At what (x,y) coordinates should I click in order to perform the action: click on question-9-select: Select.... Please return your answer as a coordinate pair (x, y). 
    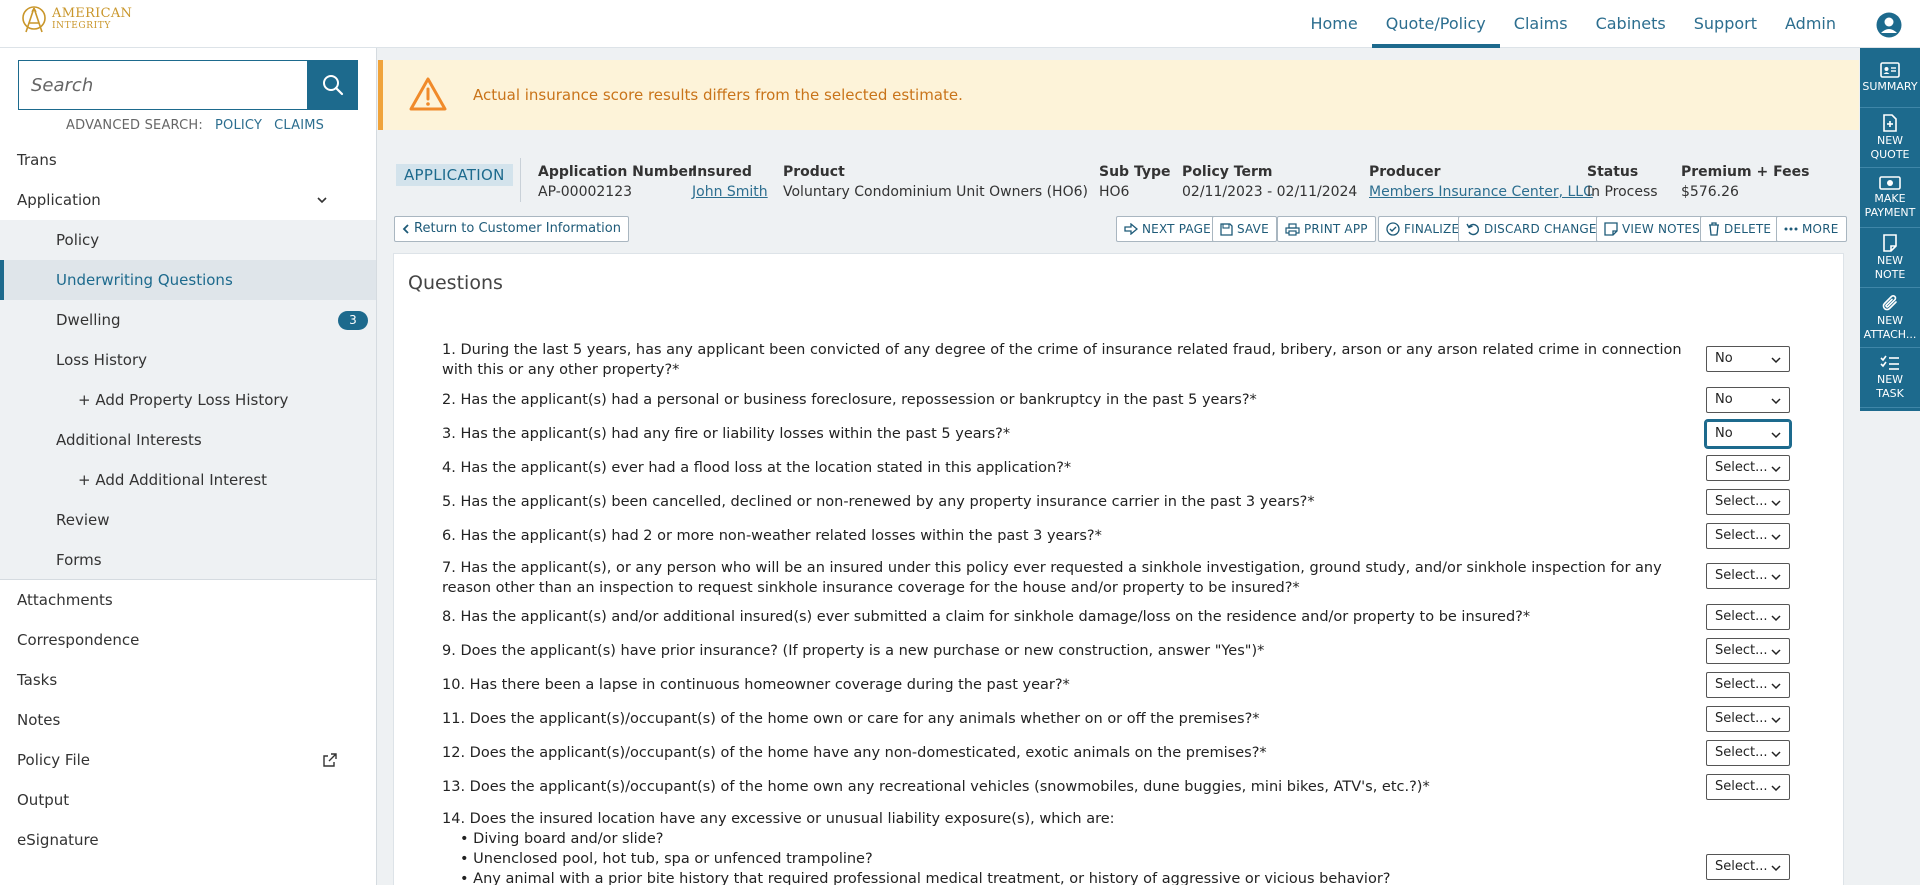
    Looking at the image, I should click on (1748, 651).